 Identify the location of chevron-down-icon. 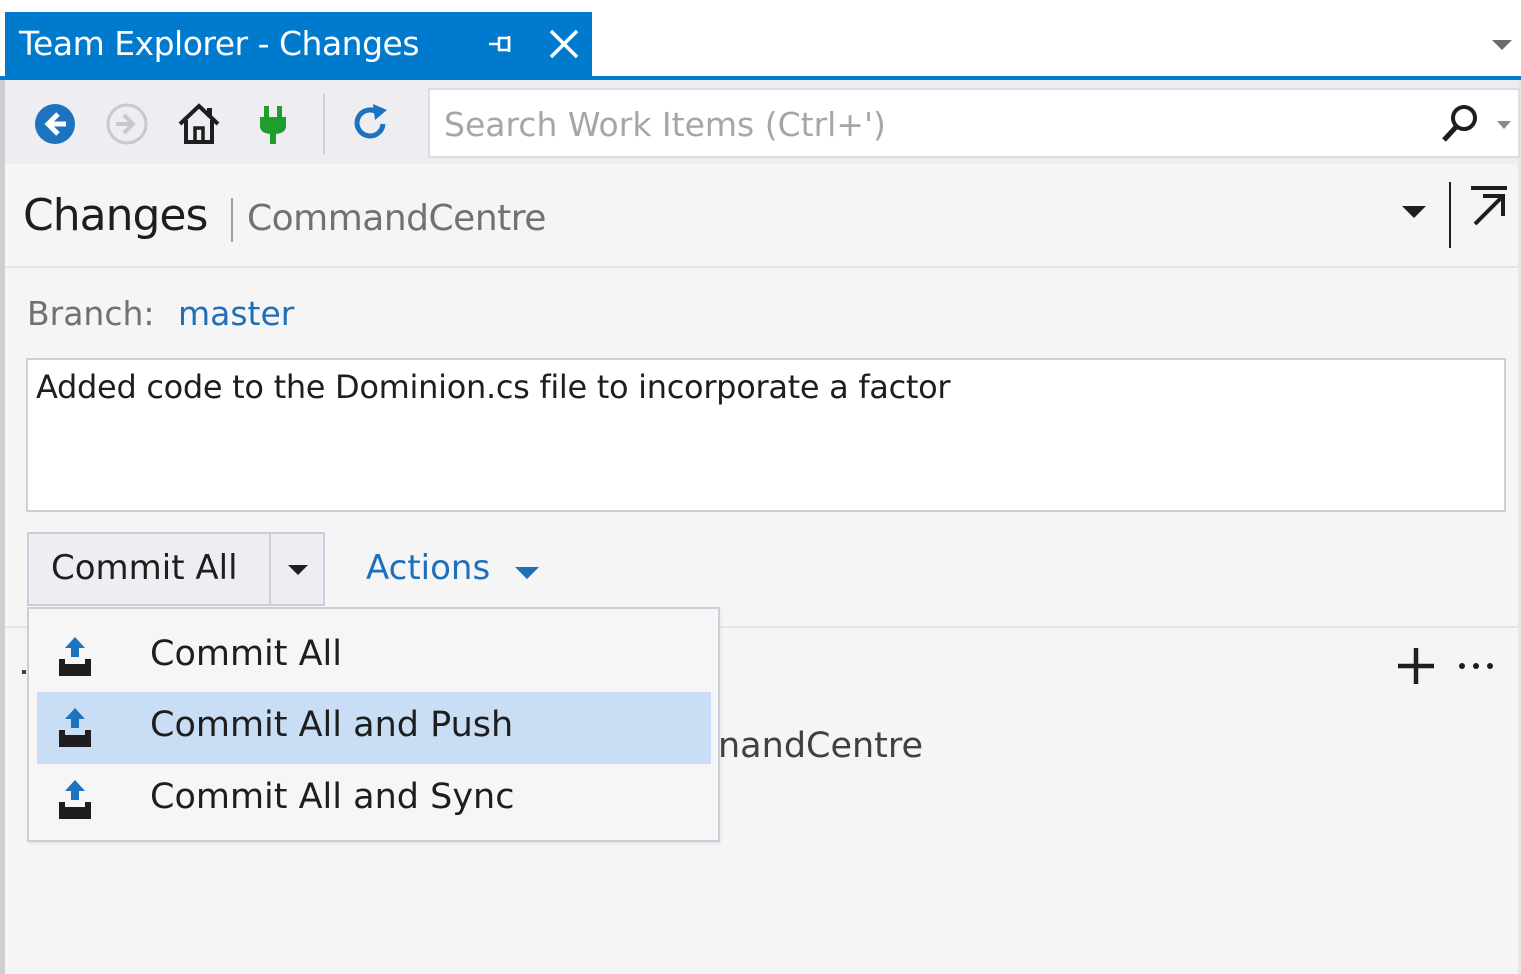
(298, 570).